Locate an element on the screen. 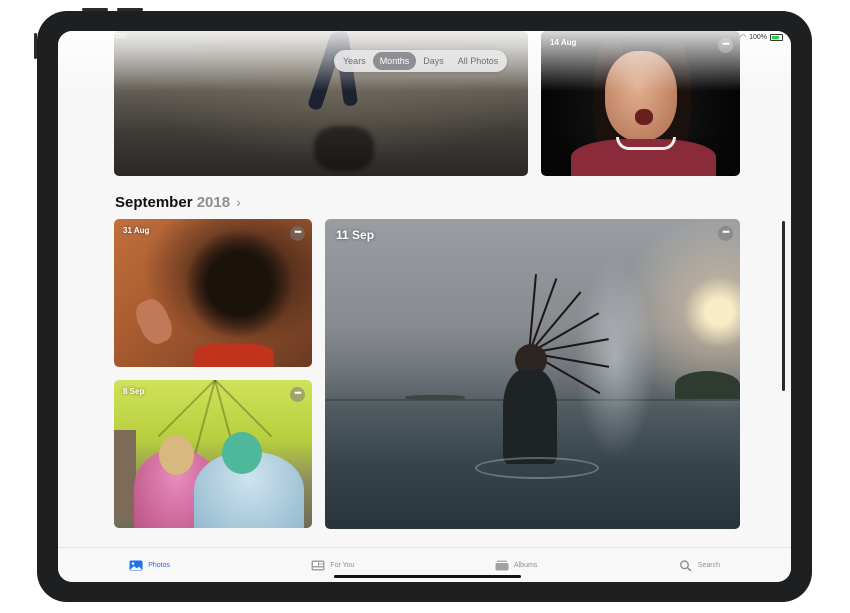  segment-days: Days is located at coordinates (433, 61).